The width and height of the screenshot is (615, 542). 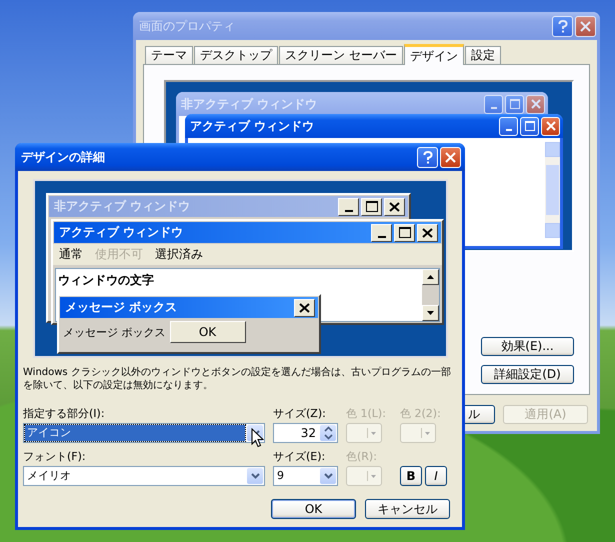 I want to click on mouse-pointer-icon, so click(x=257, y=438).